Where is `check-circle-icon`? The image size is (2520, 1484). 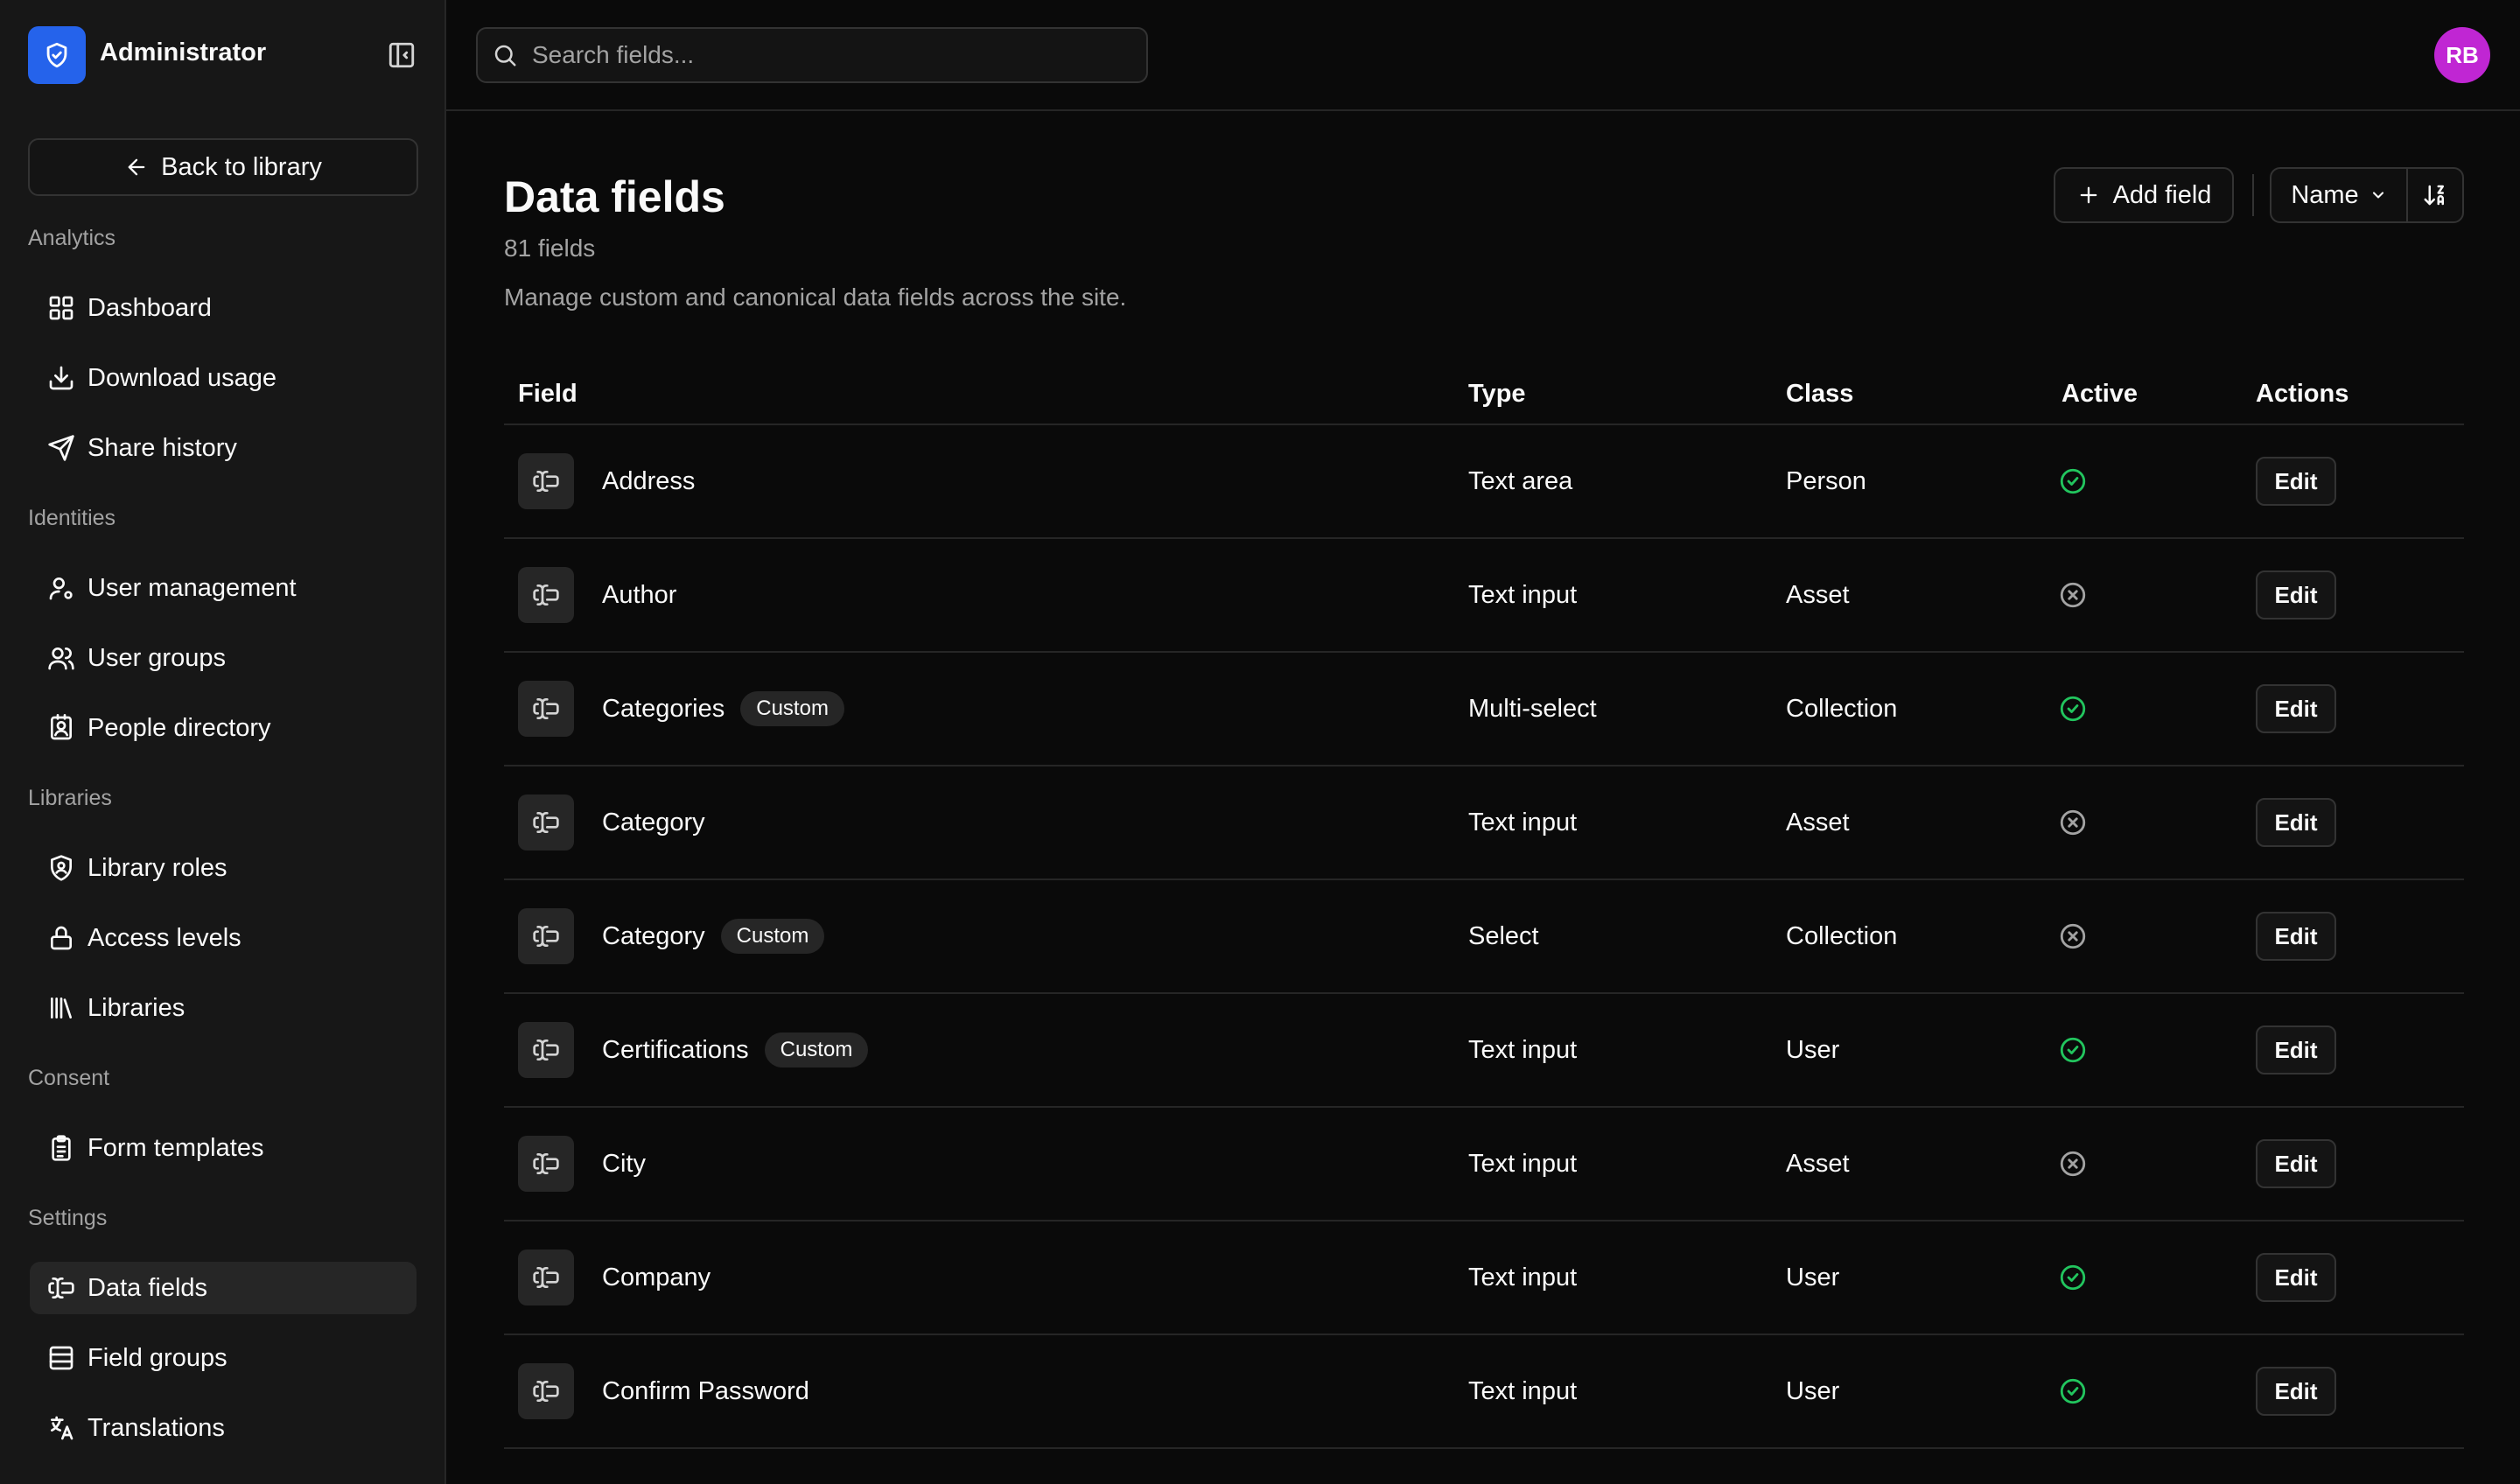
check-circle-icon is located at coordinates (2073, 1277).